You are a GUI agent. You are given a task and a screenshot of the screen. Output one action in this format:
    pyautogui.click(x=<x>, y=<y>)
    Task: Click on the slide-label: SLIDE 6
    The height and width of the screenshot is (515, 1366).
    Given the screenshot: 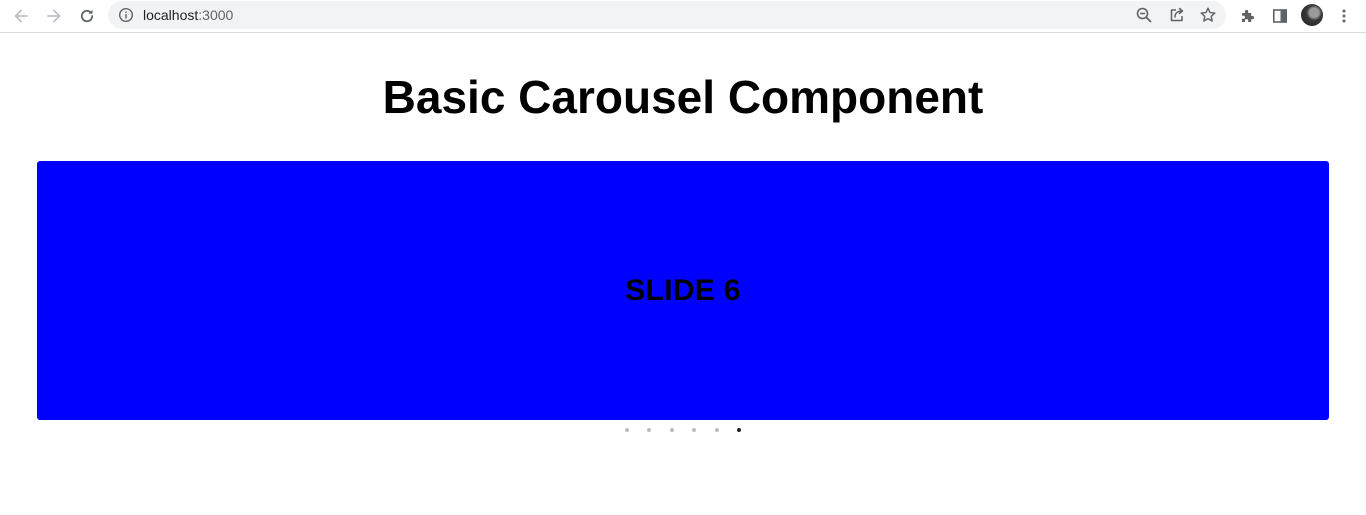 What is the action you would take?
    pyautogui.click(x=683, y=290)
    